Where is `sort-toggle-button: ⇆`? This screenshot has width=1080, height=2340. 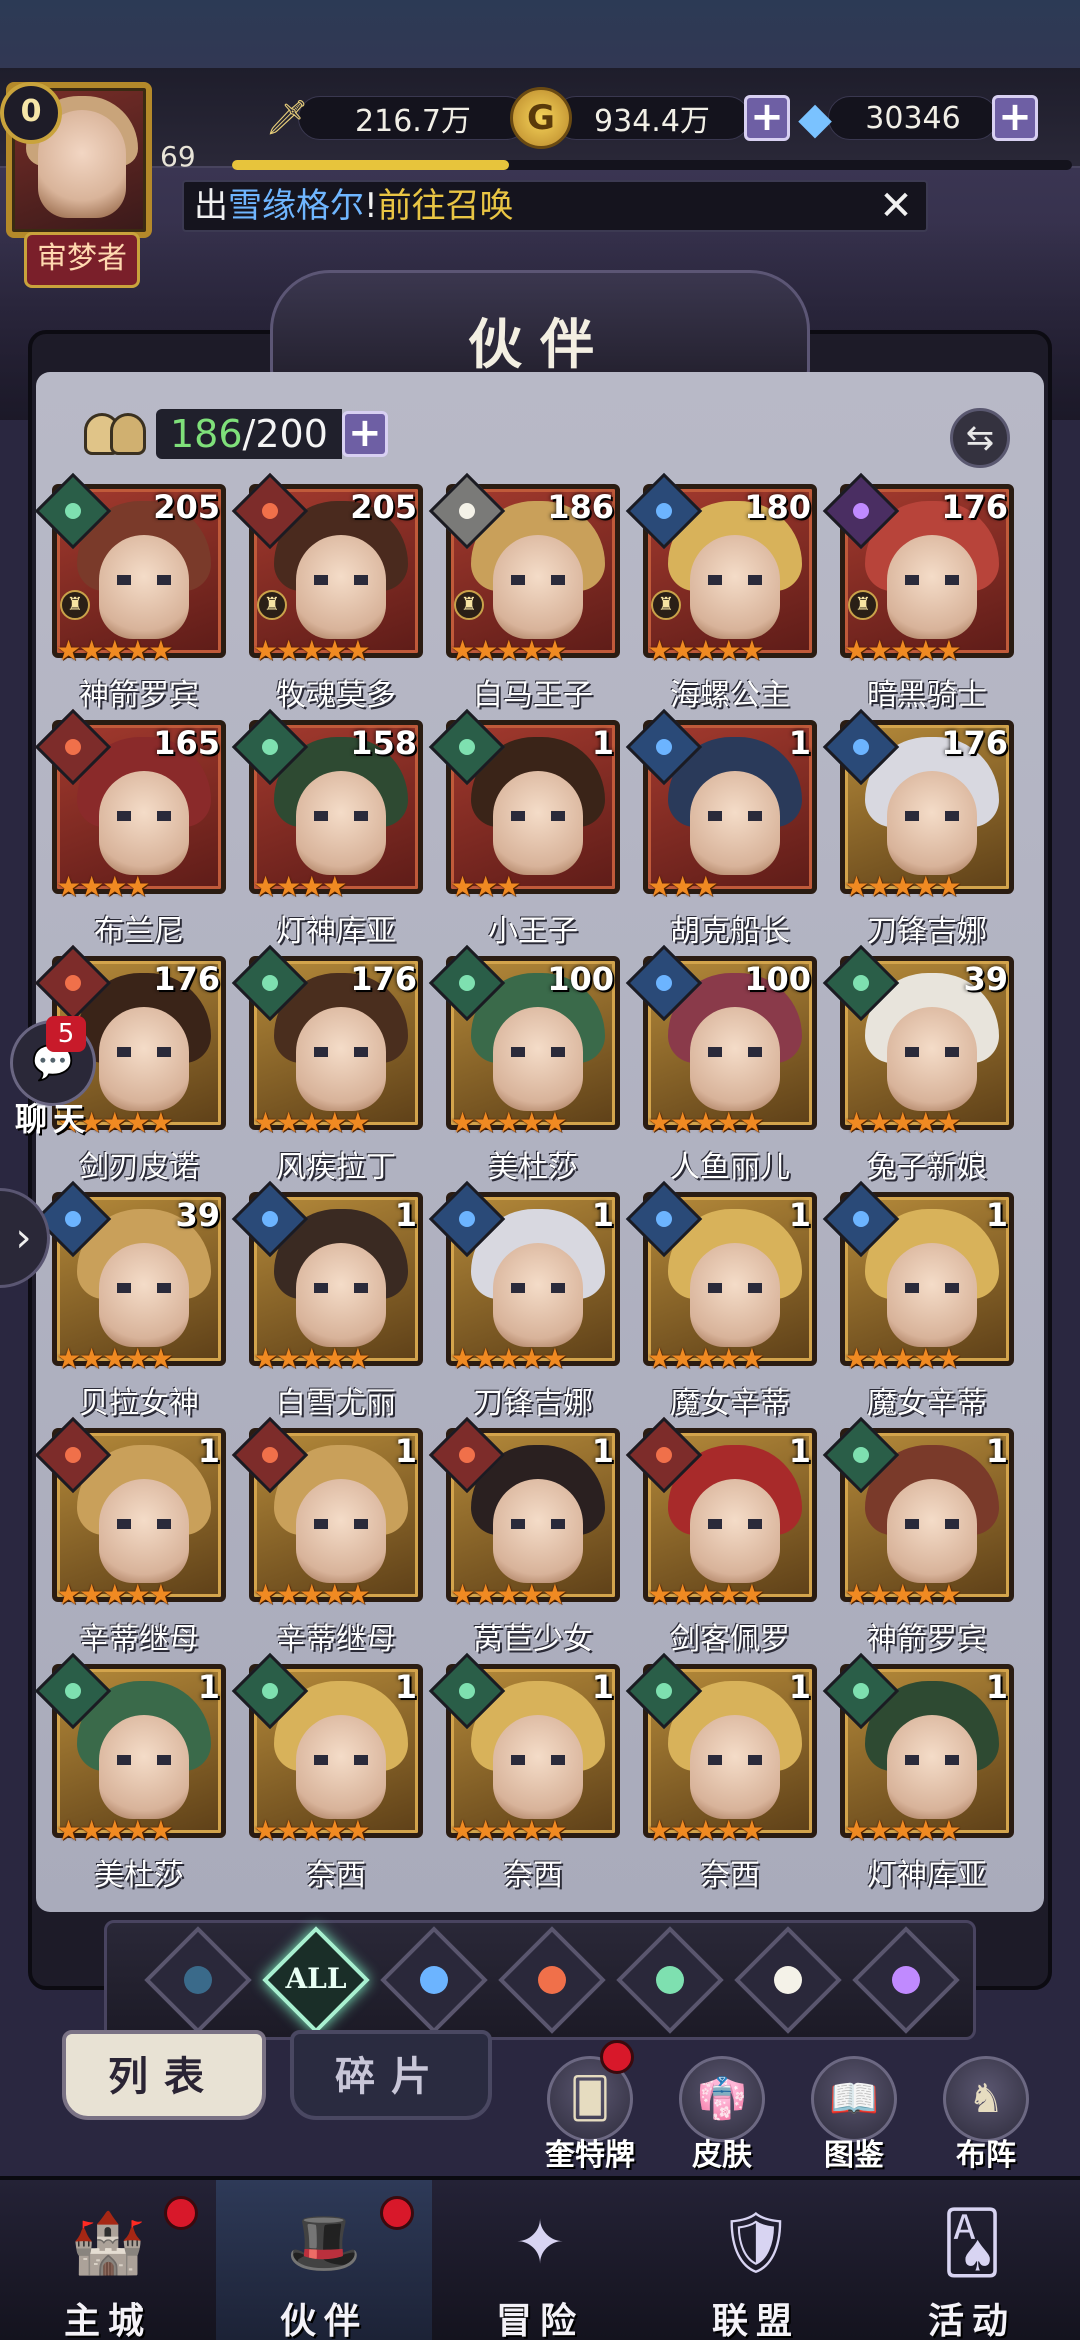 sort-toggle-button: ⇆ is located at coordinates (980, 438).